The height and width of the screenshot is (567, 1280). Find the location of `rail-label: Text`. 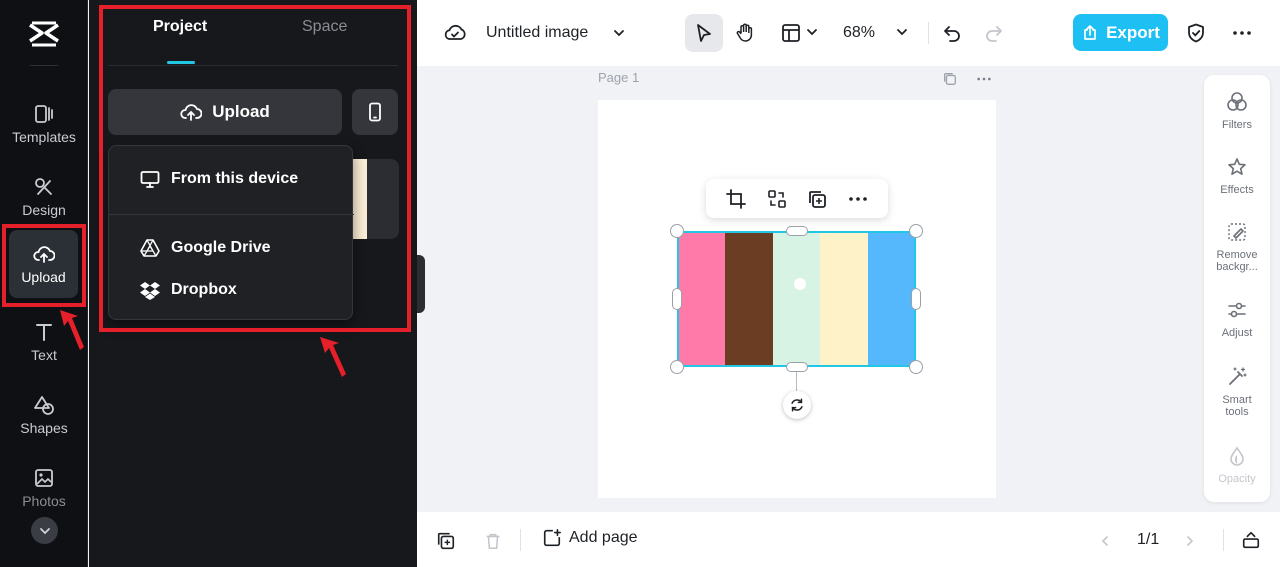

rail-label: Text is located at coordinates (44, 355).